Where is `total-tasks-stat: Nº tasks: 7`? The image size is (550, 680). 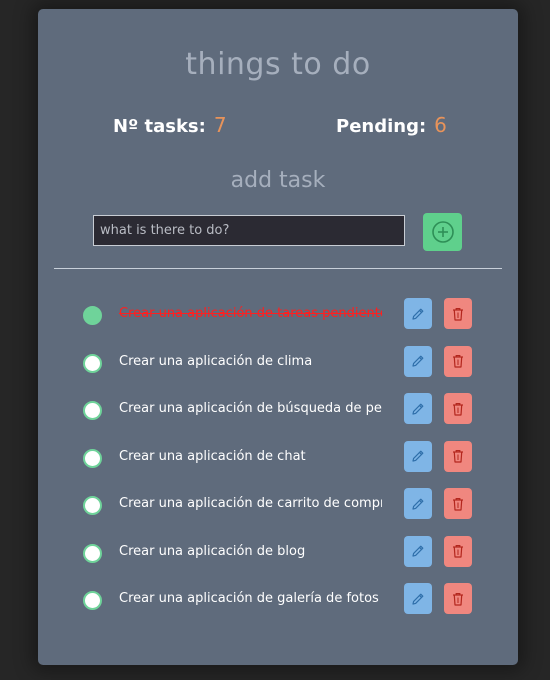
total-tasks-stat: Nº tasks: 7 is located at coordinates (170, 125).